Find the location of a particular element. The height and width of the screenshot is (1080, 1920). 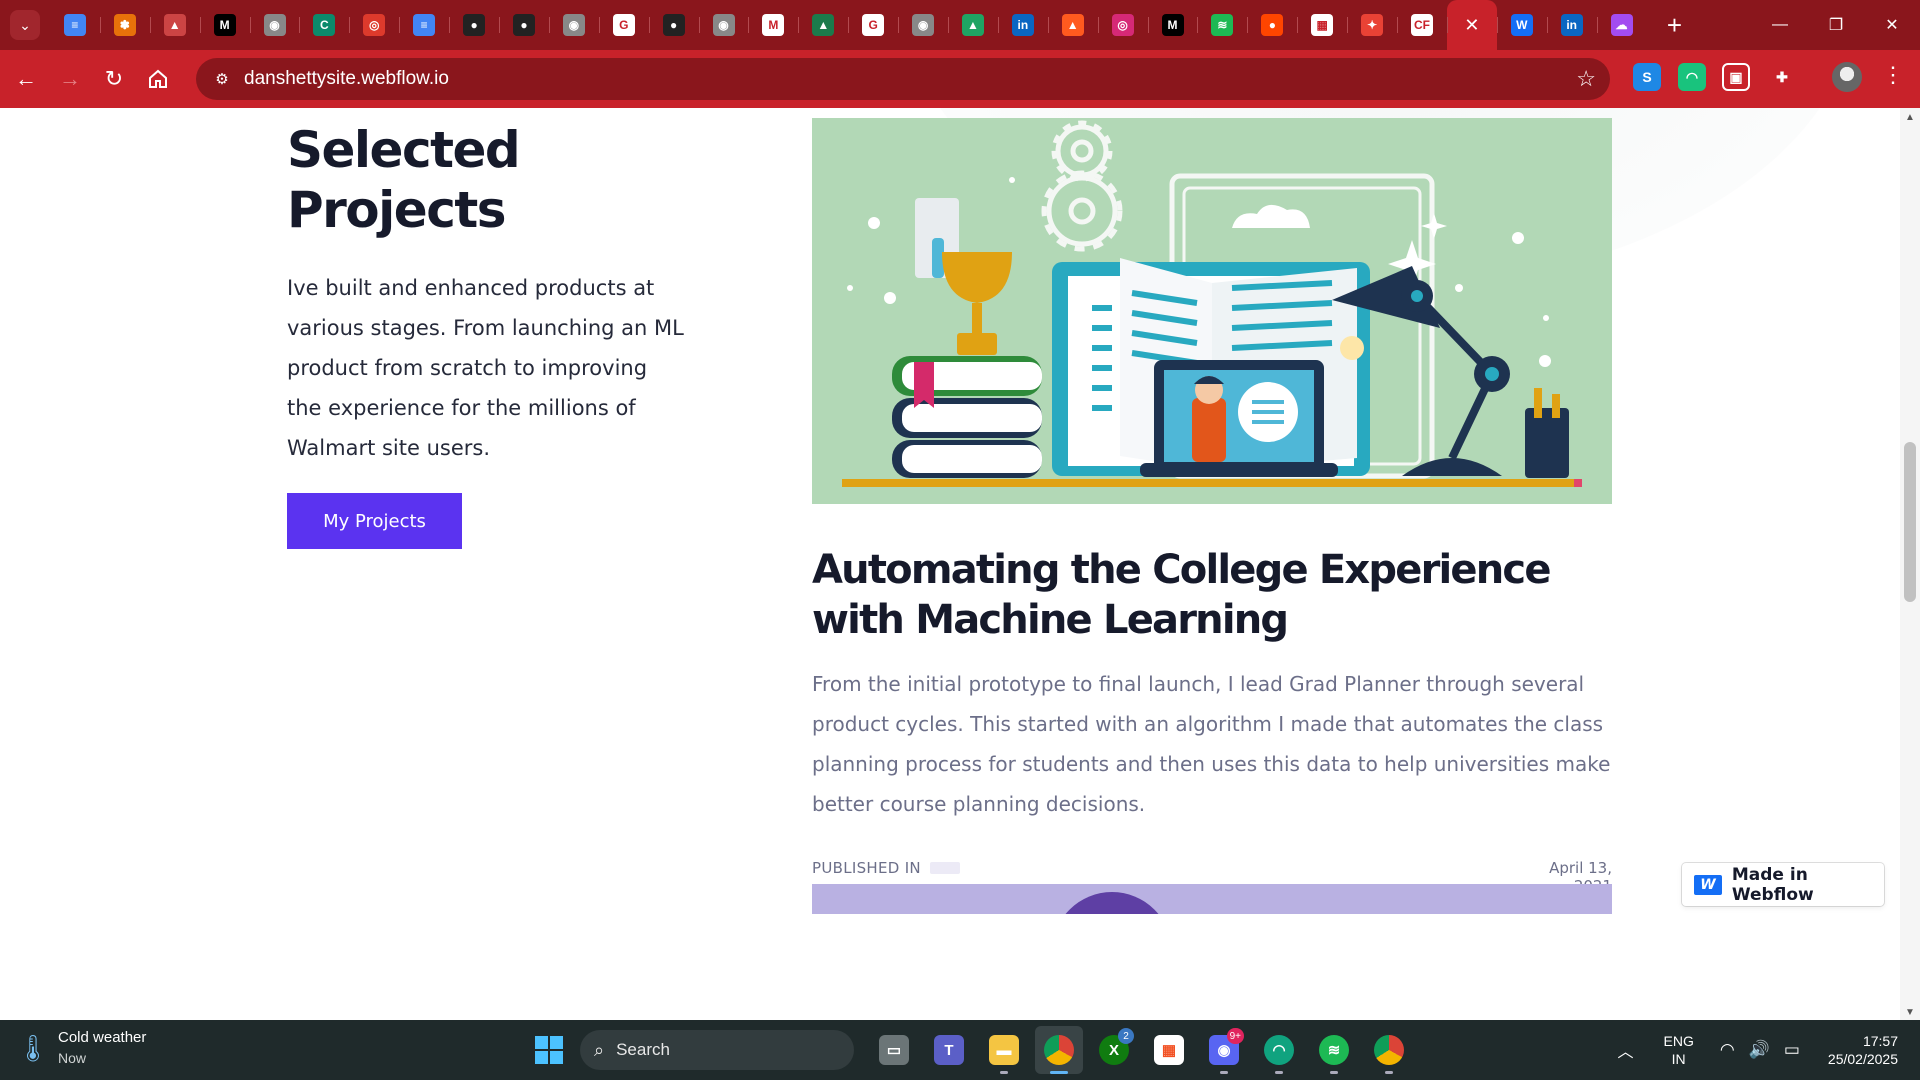

reload-icon: ↻ is located at coordinates (114, 78).